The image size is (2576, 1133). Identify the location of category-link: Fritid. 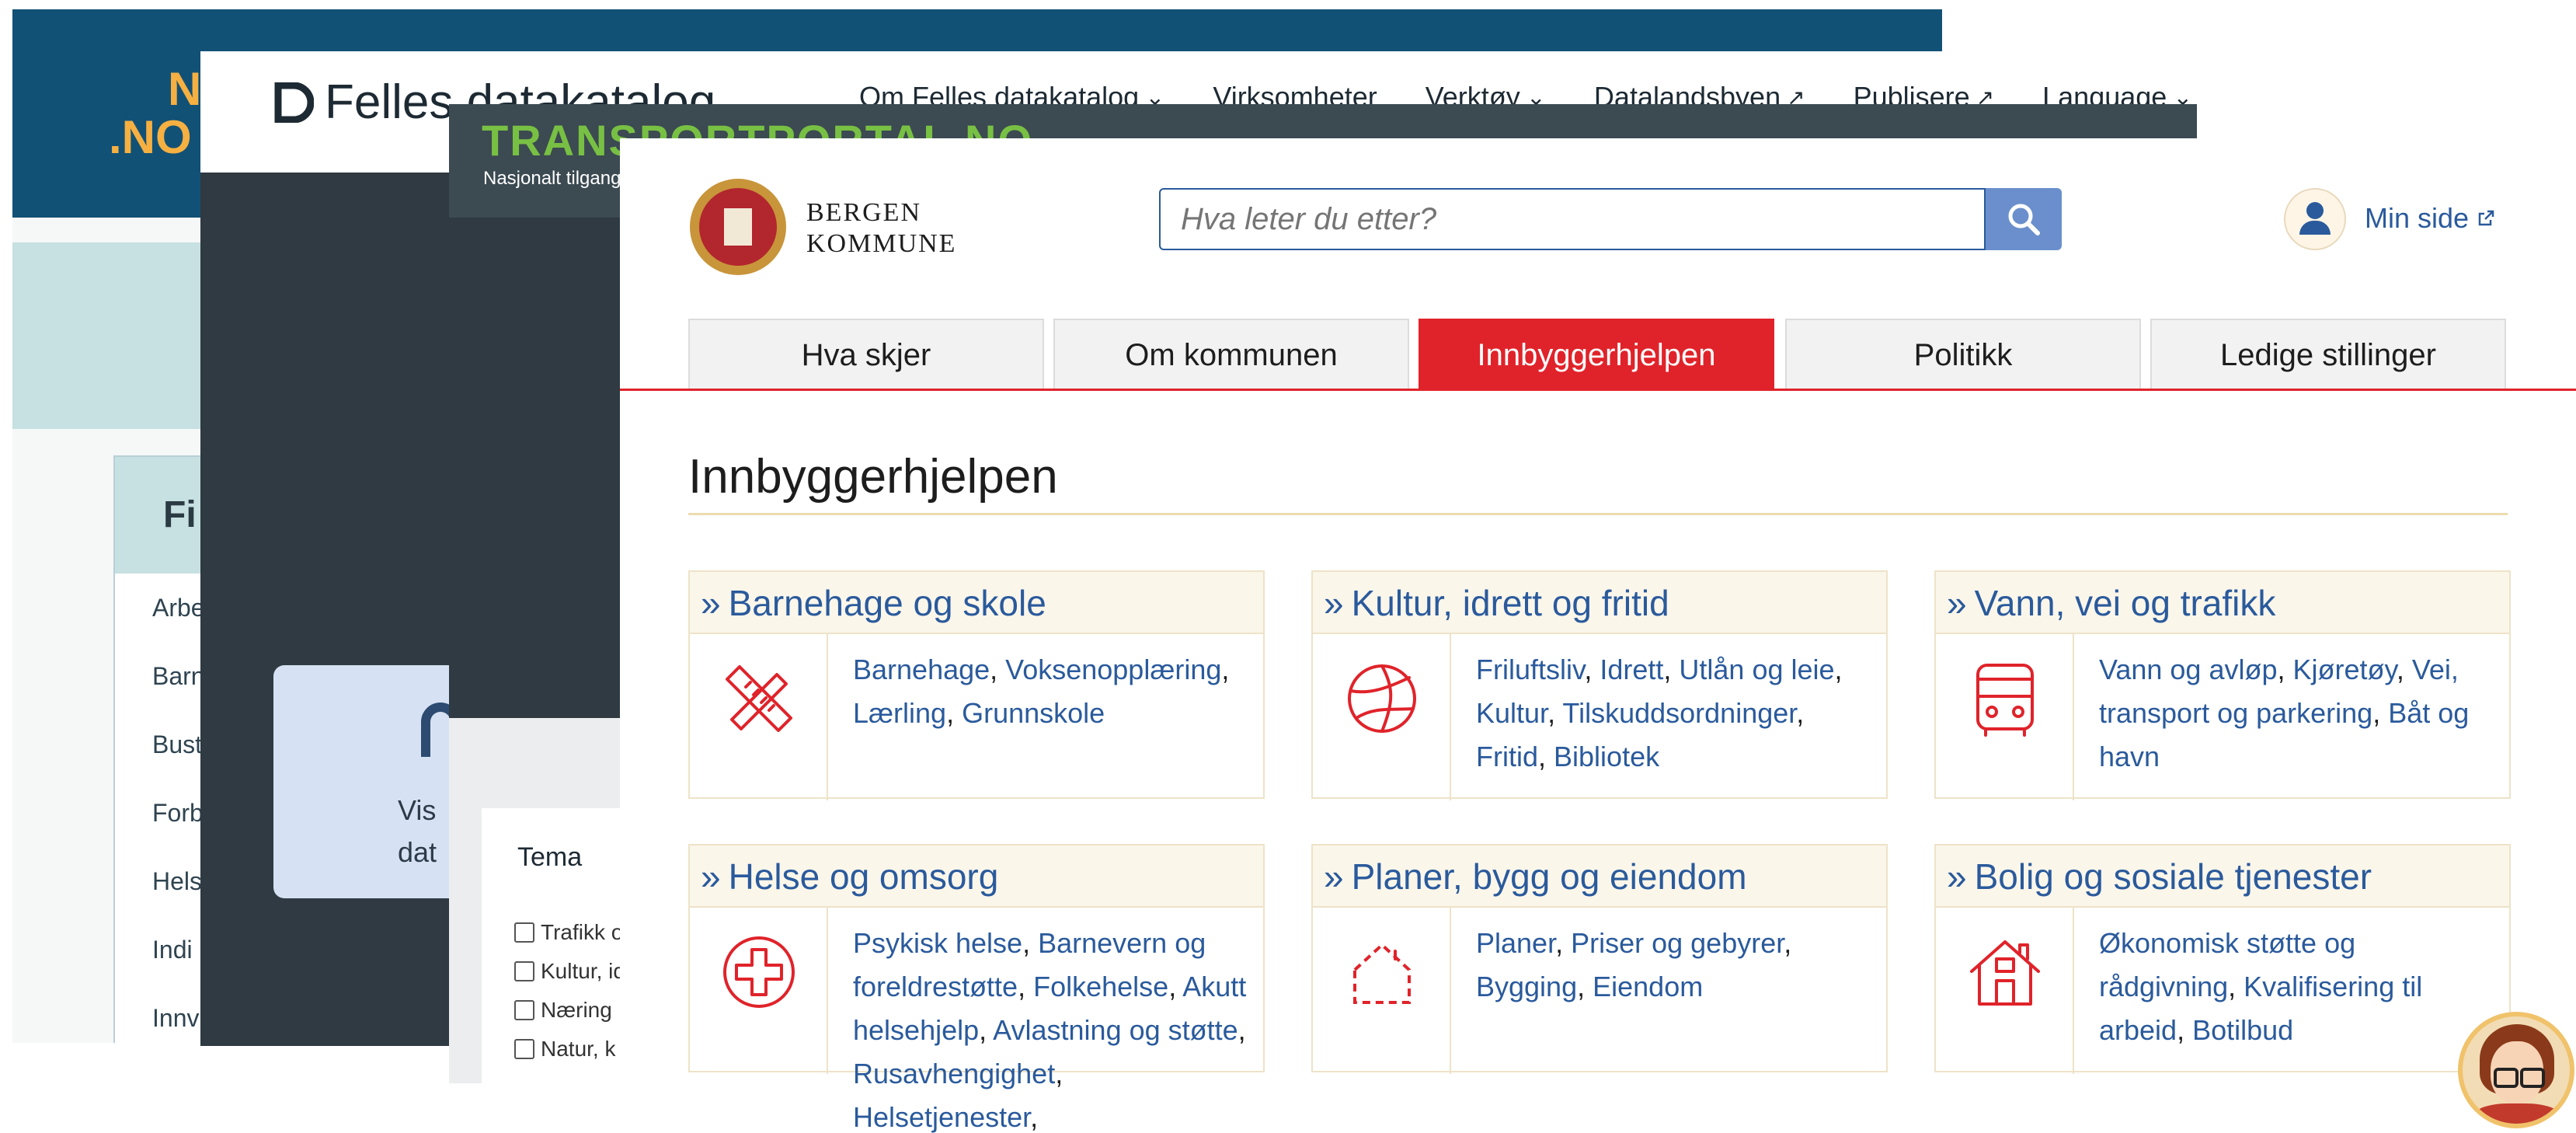
(1507, 757).